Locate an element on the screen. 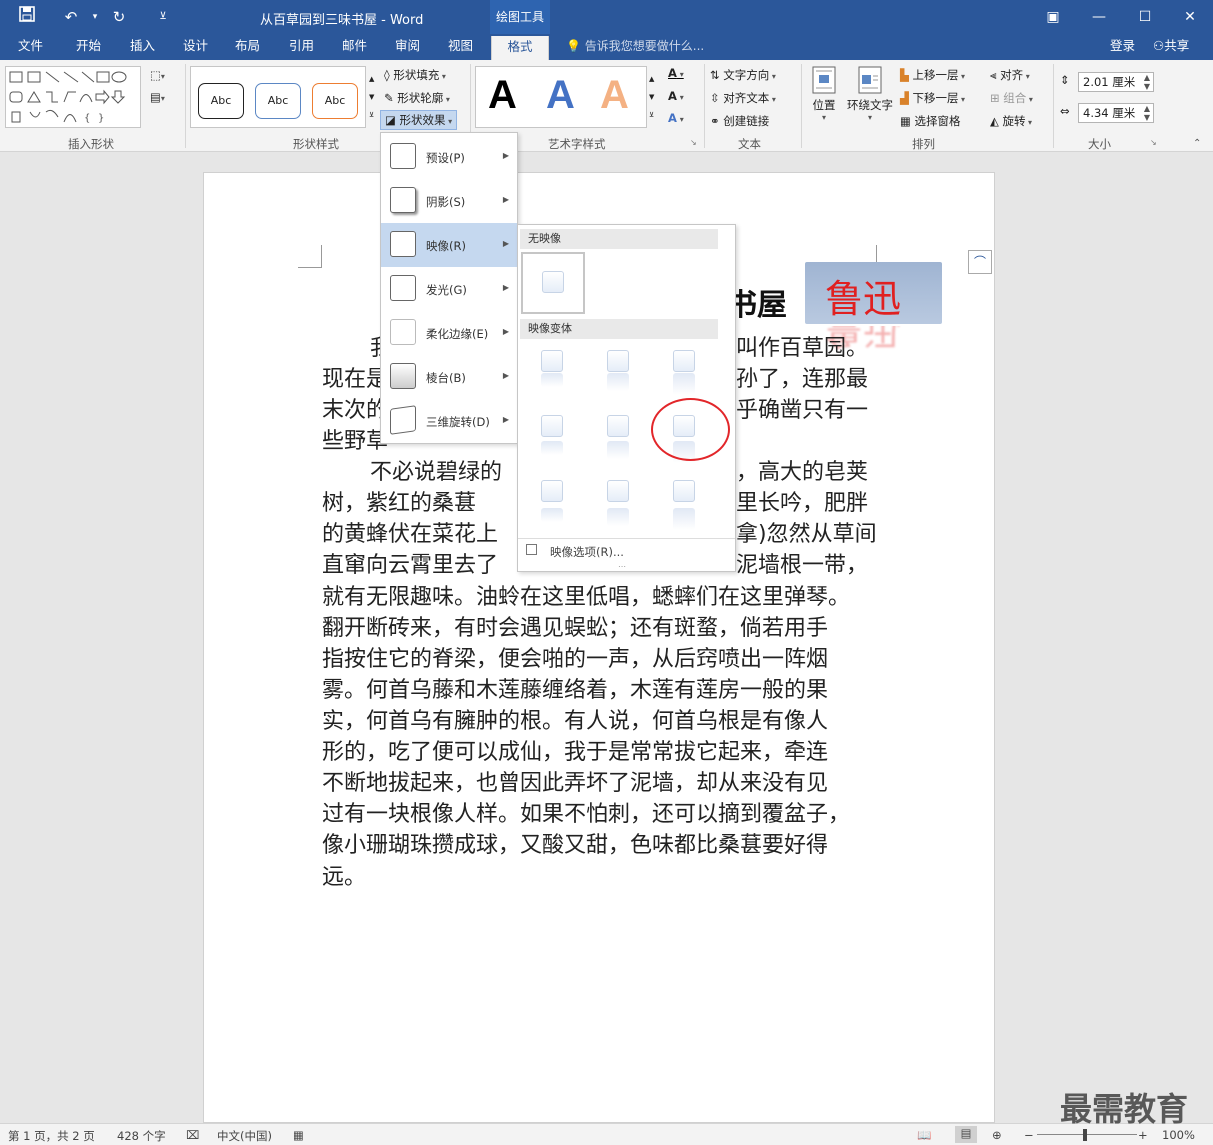  align-text-button: ⇳ 对齐文本 ▾ is located at coordinates (743, 98).